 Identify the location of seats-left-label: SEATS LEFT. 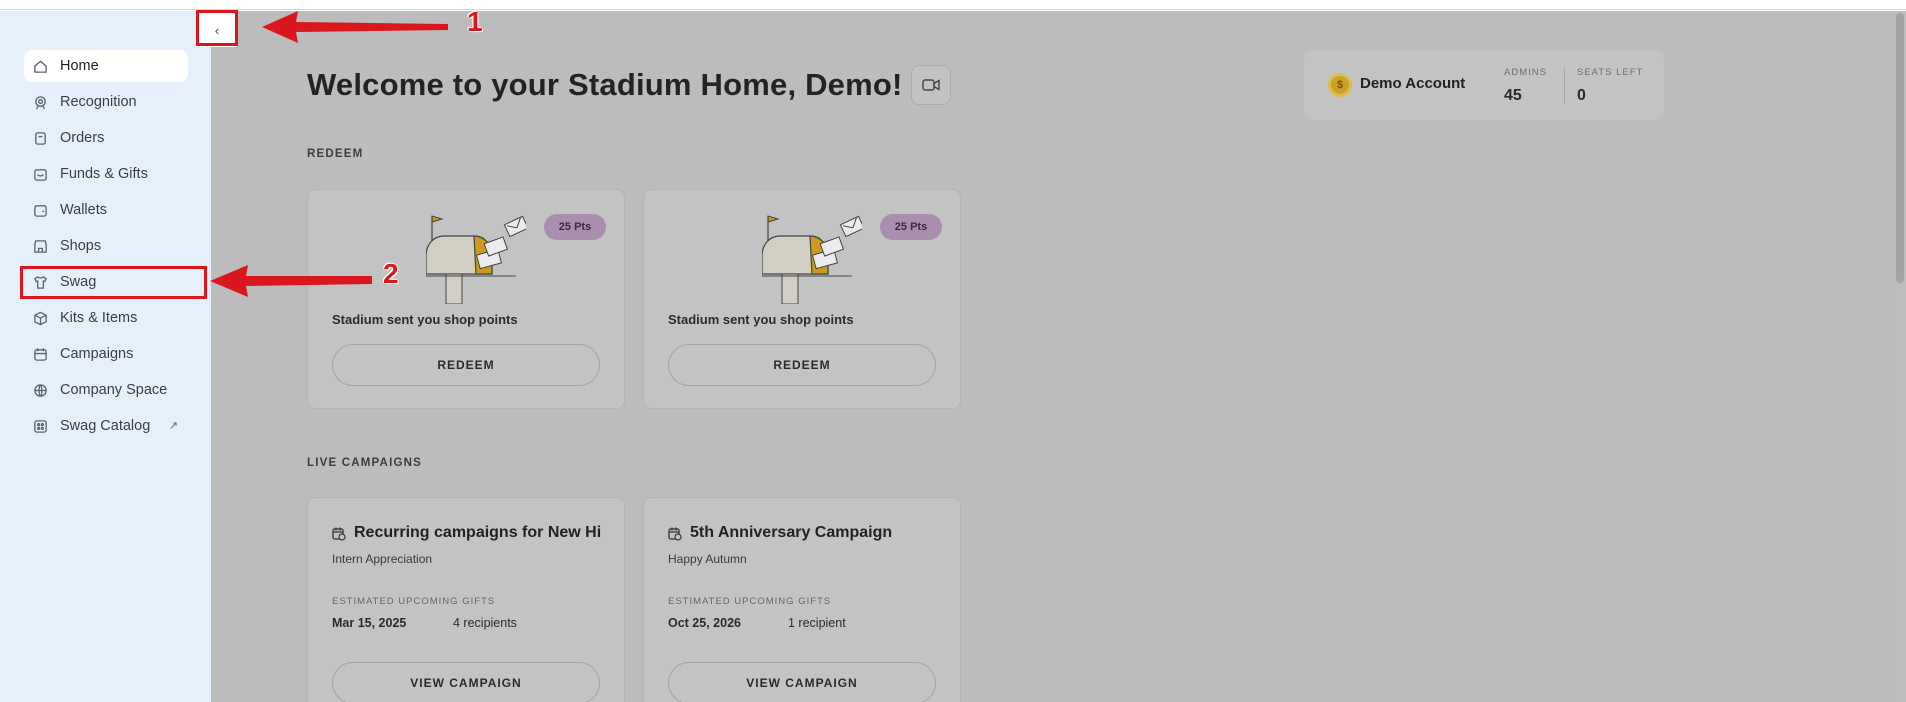
(1610, 72).